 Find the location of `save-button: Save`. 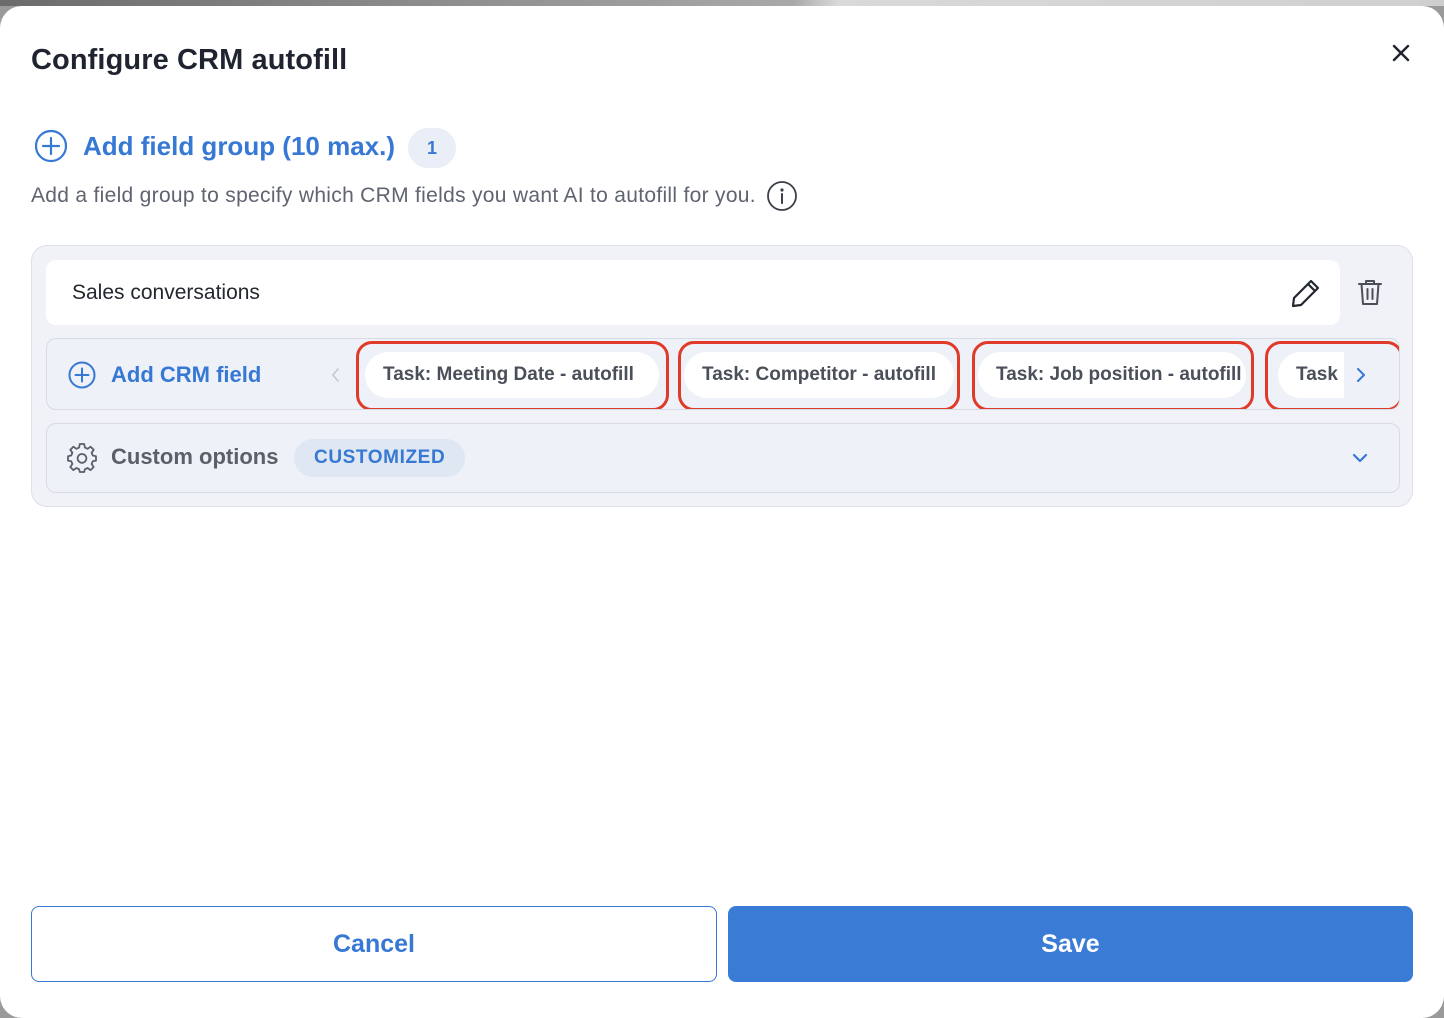

save-button: Save is located at coordinates (1070, 944).